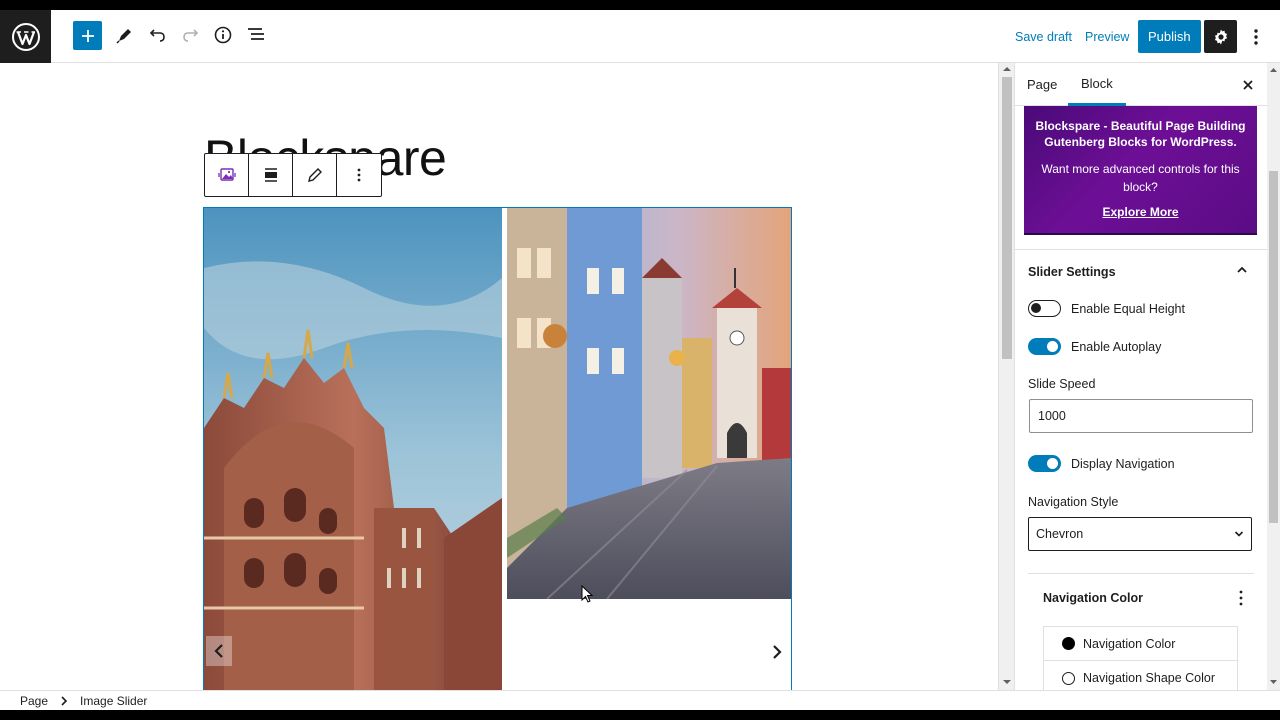 The width and height of the screenshot is (1280, 720). I want to click on editor-header: Save draft Preview Publish, so click(640, 36).